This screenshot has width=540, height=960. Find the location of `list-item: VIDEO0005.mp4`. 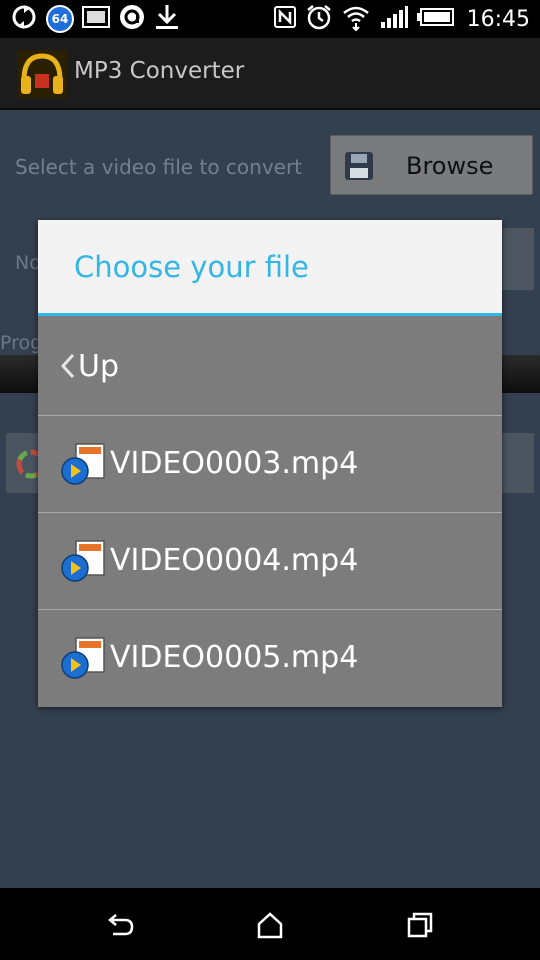

list-item: VIDEO0005.mp4 is located at coordinates (270, 658).